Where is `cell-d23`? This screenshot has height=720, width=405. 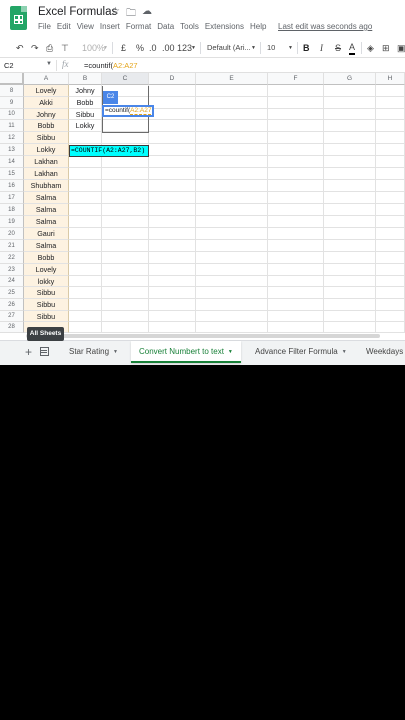 cell-d23 is located at coordinates (172, 270).